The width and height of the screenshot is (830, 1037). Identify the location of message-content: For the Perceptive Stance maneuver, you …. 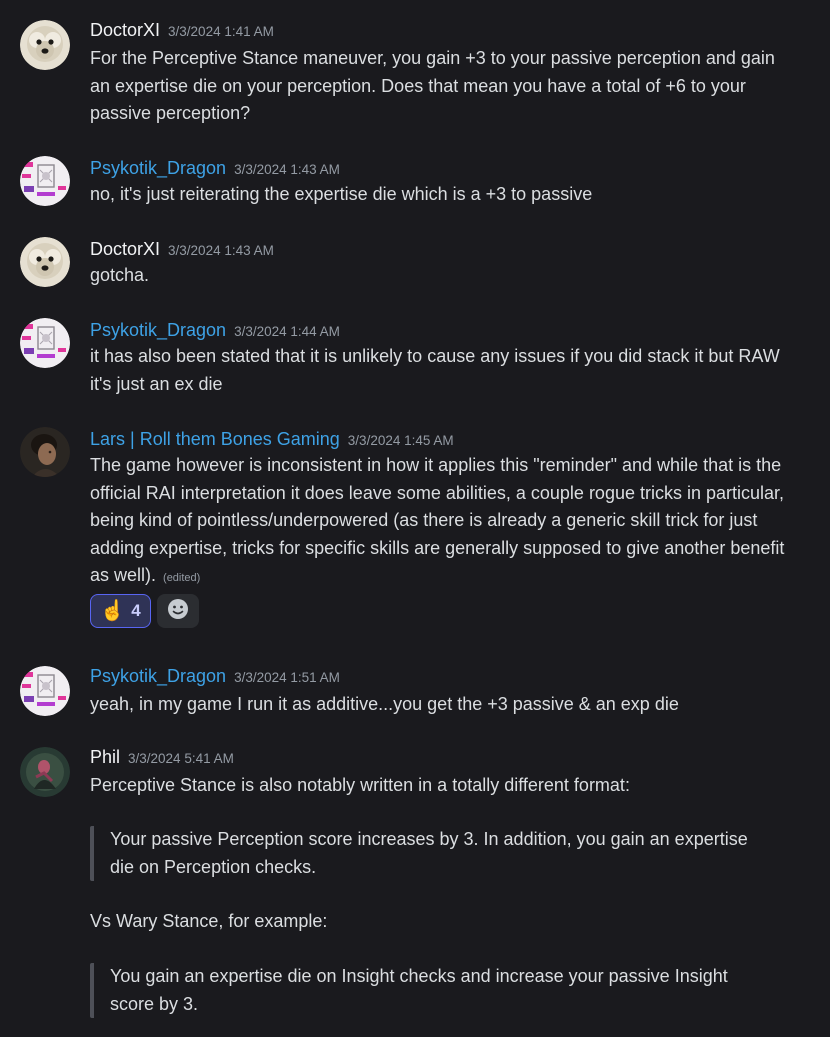
(432, 85).